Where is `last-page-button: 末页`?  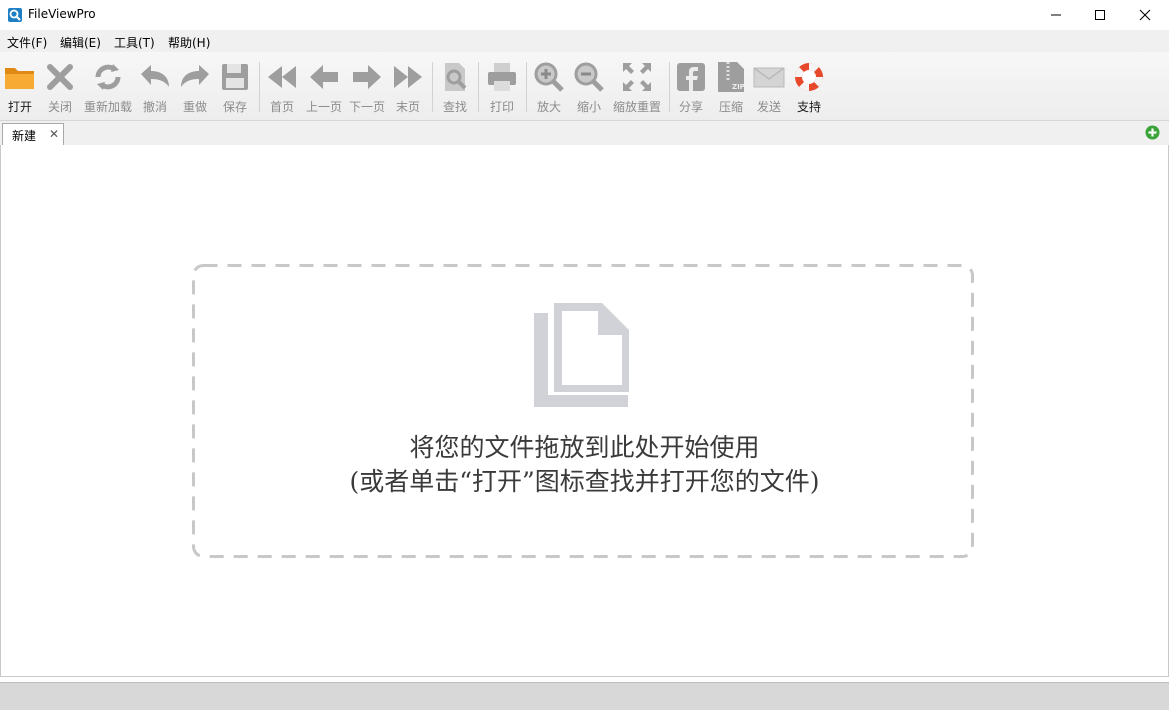 last-page-button: 末页 is located at coordinates (408, 87).